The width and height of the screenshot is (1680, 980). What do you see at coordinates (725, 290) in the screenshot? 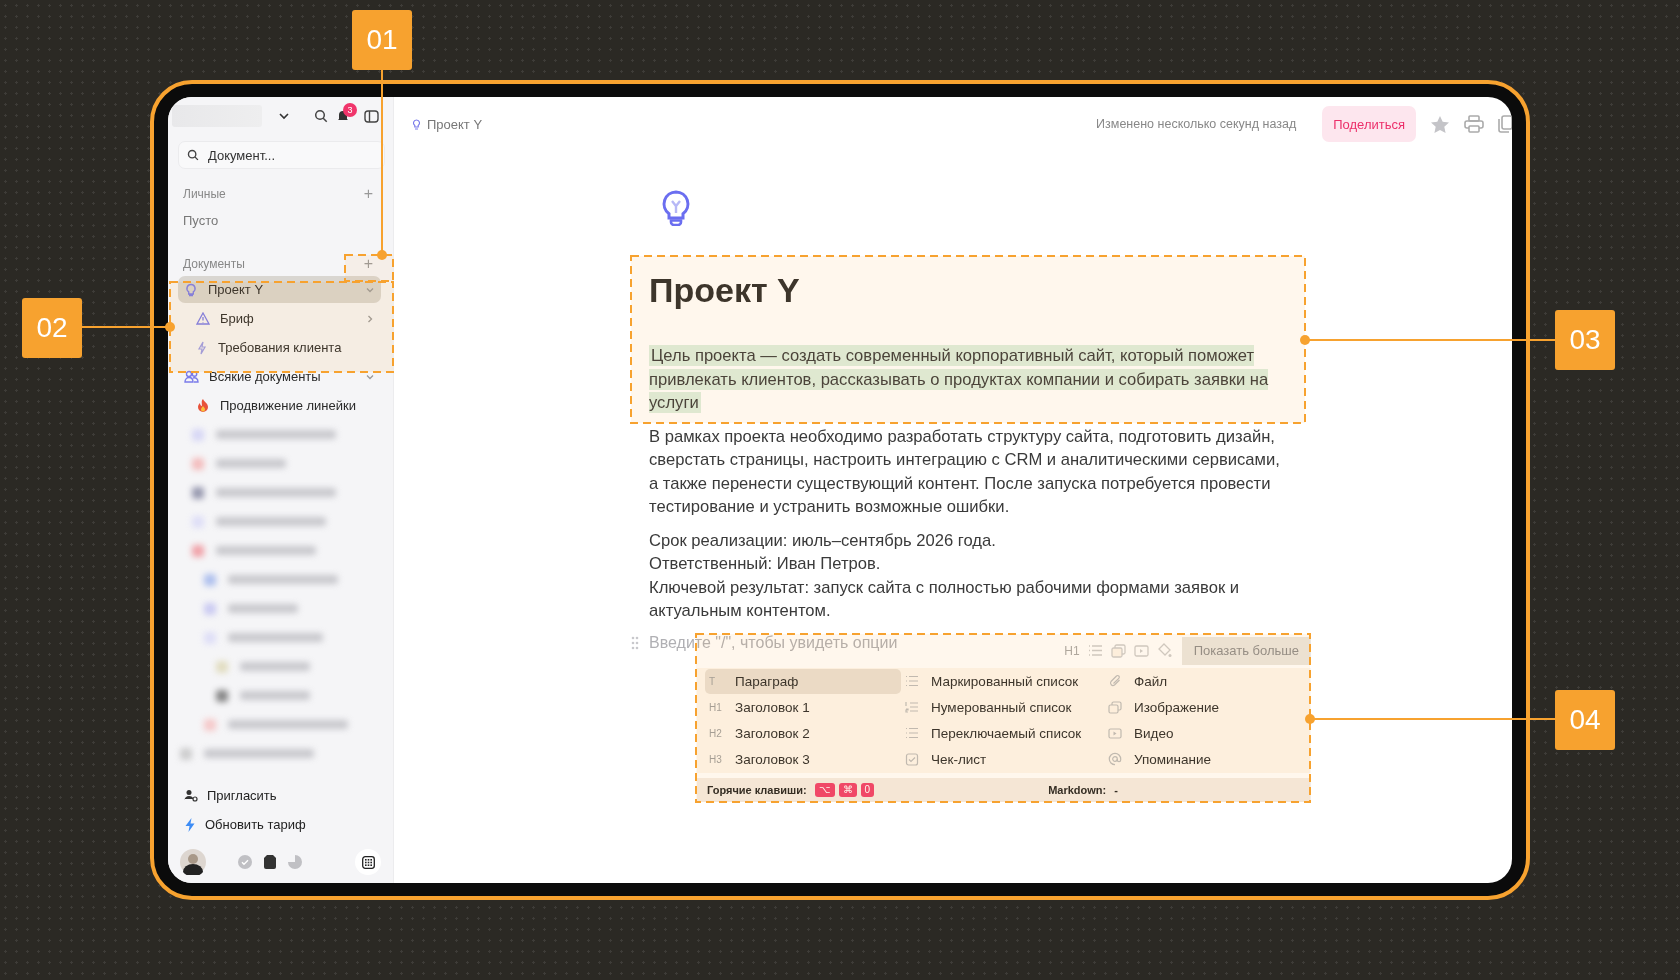
I see `document-title: Проект Y` at bounding box center [725, 290].